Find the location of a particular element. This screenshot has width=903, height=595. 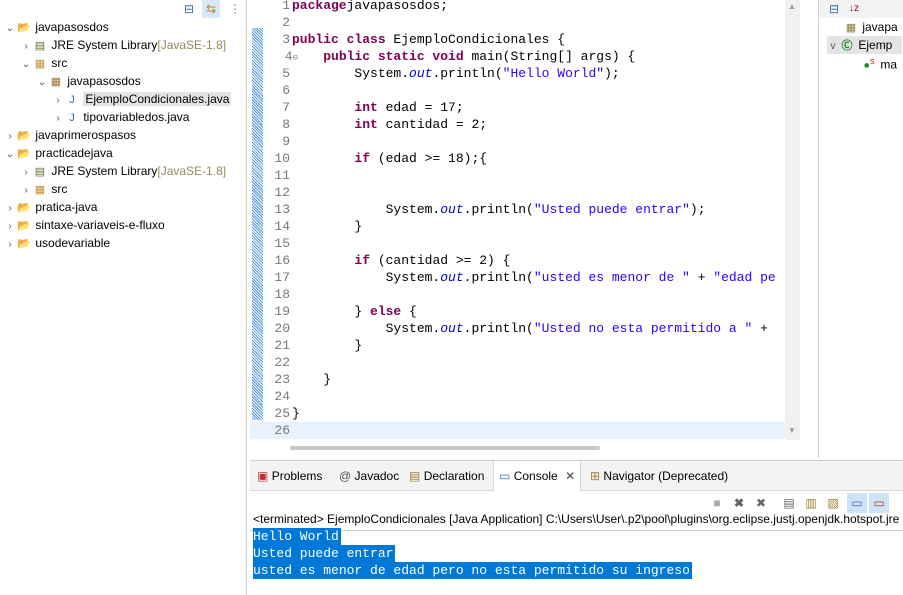

remove-all-icon: ✖ is located at coordinates (761, 503).